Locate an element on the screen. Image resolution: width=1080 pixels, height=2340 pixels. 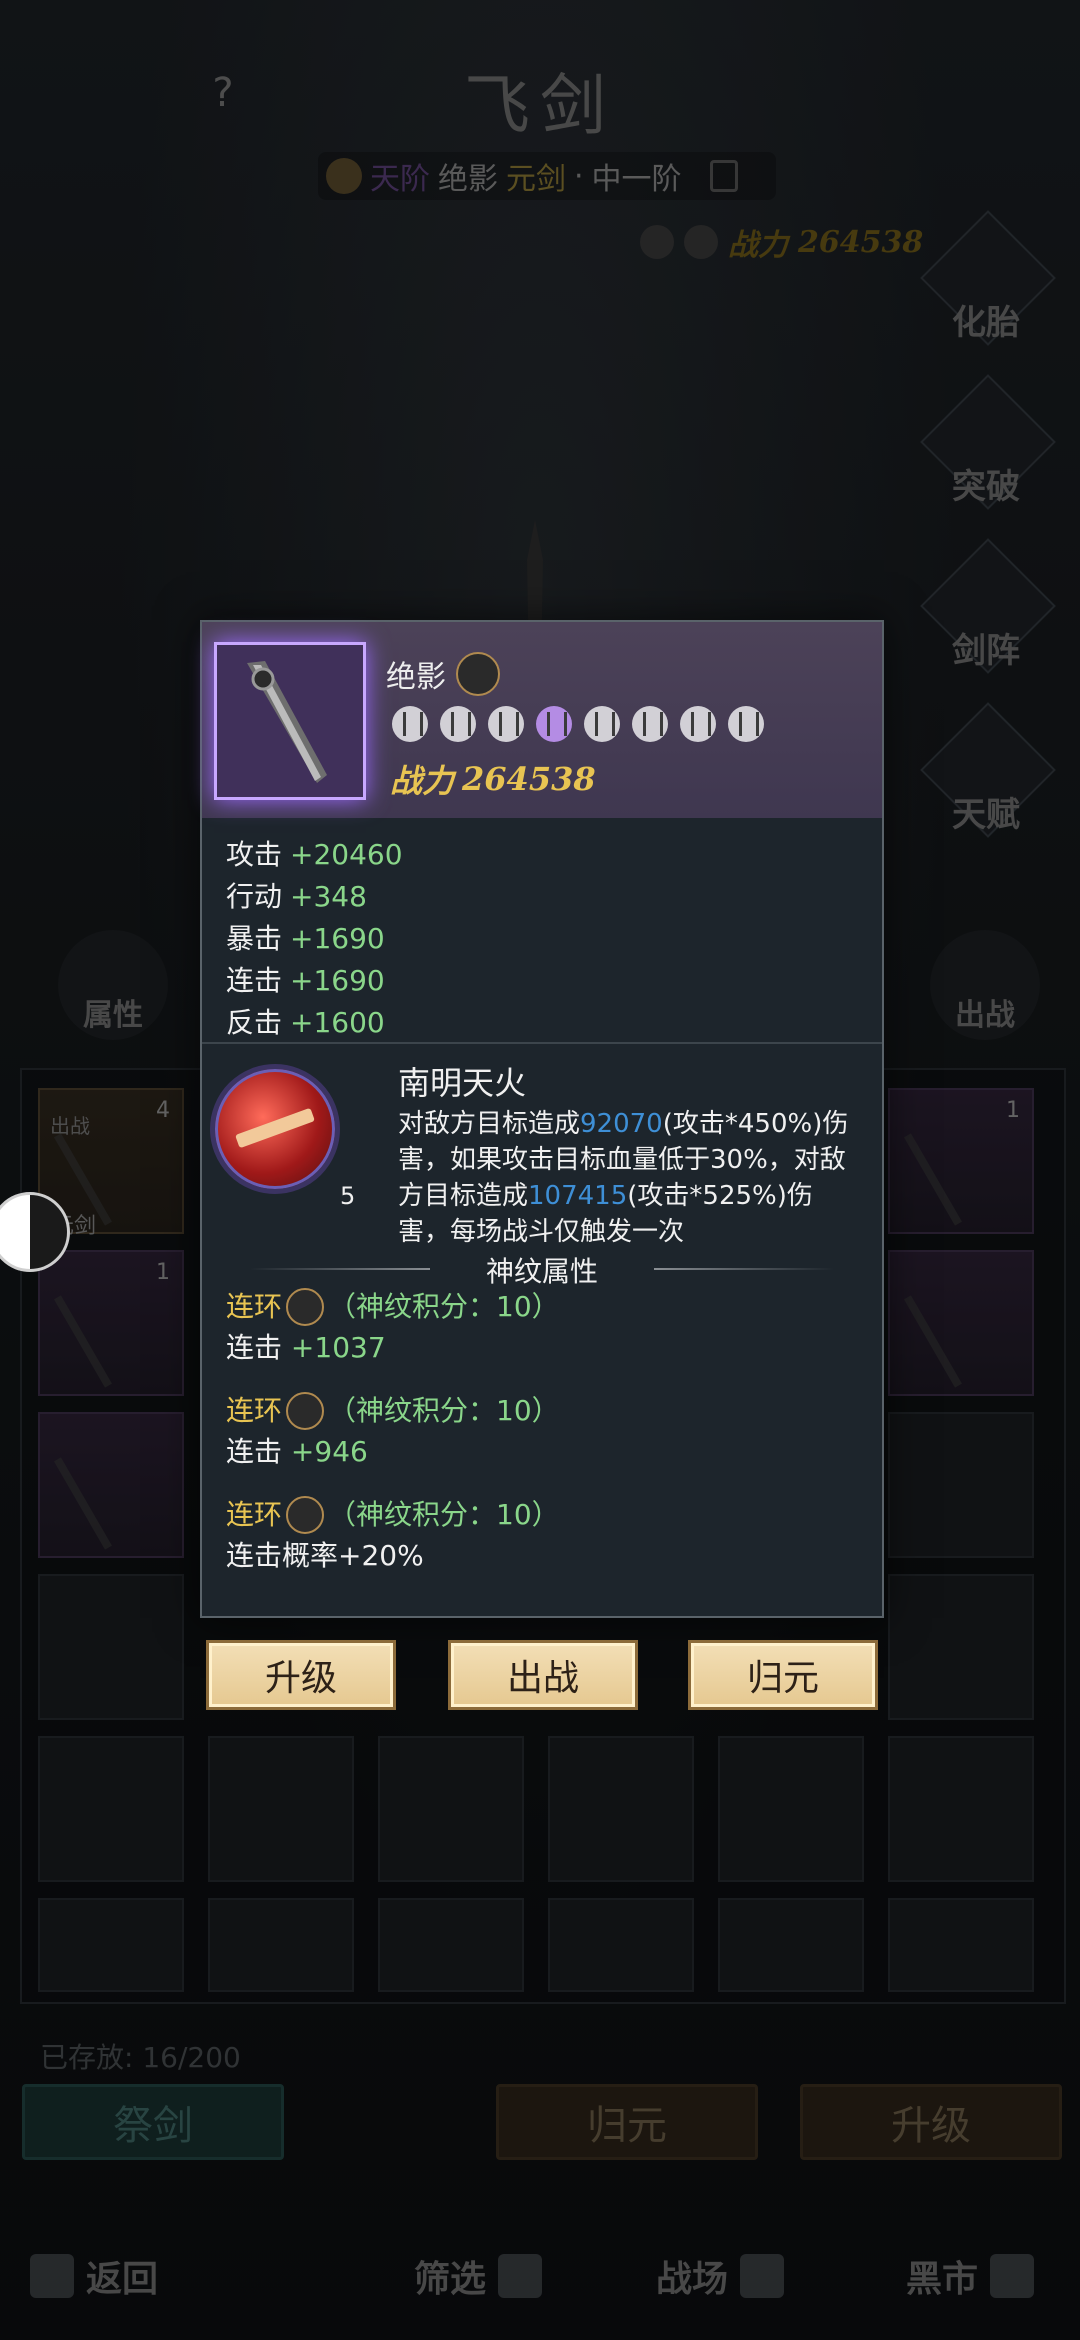
stat-row: 连击 +1690 is located at coordinates (314, 981).